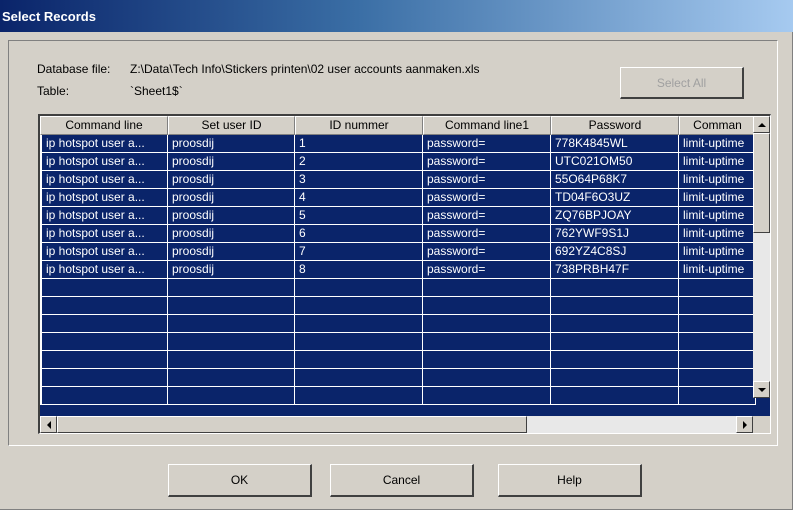  What do you see at coordinates (359, 234) in the screenshot?
I see `table-cell: 6` at bounding box center [359, 234].